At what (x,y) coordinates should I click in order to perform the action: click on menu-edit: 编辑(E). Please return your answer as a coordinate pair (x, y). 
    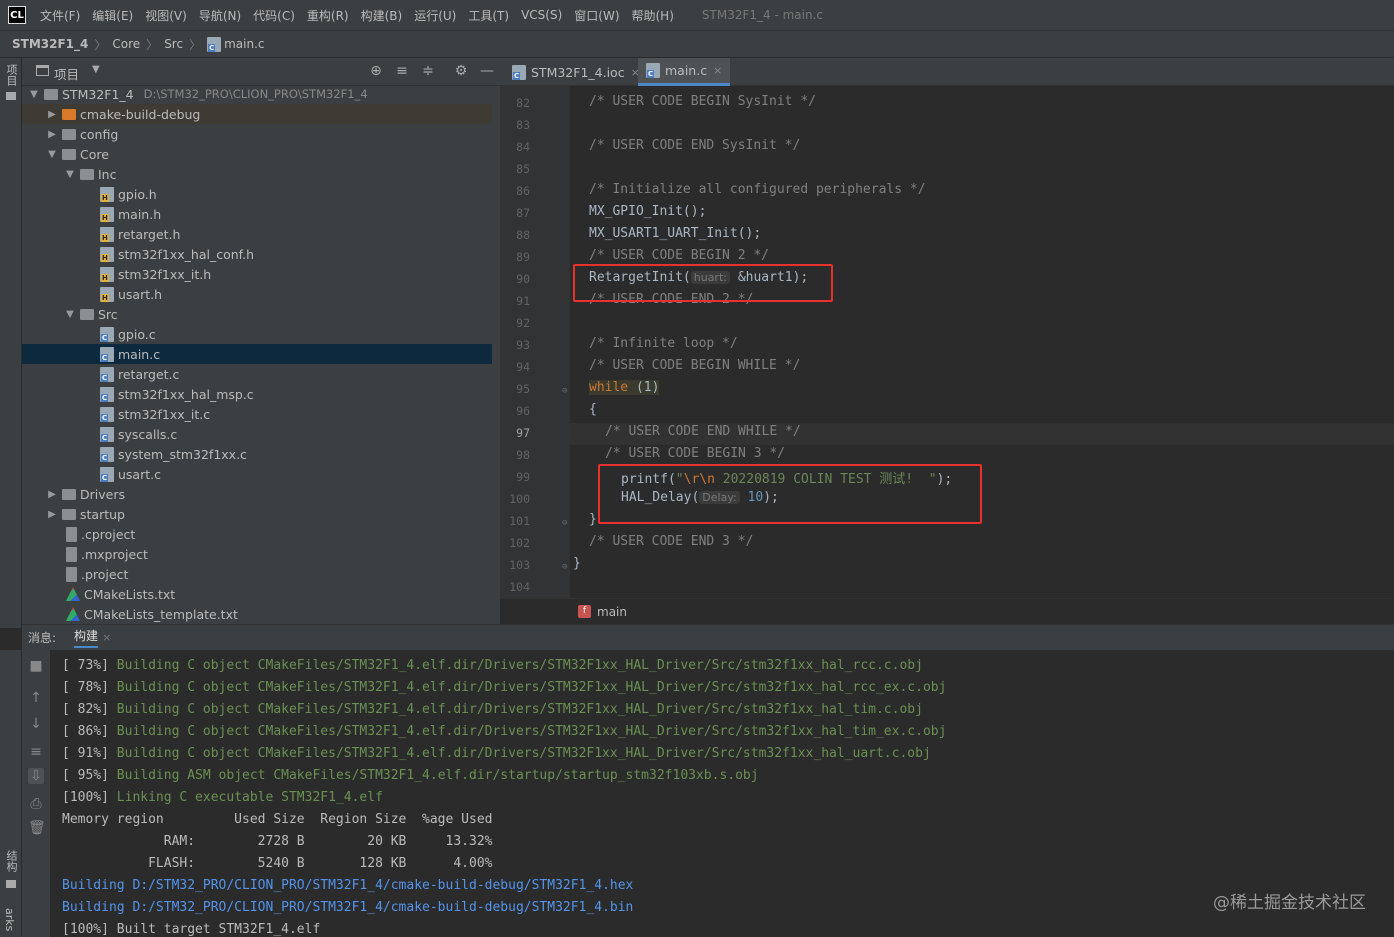
    Looking at the image, I should click on (112, 15).